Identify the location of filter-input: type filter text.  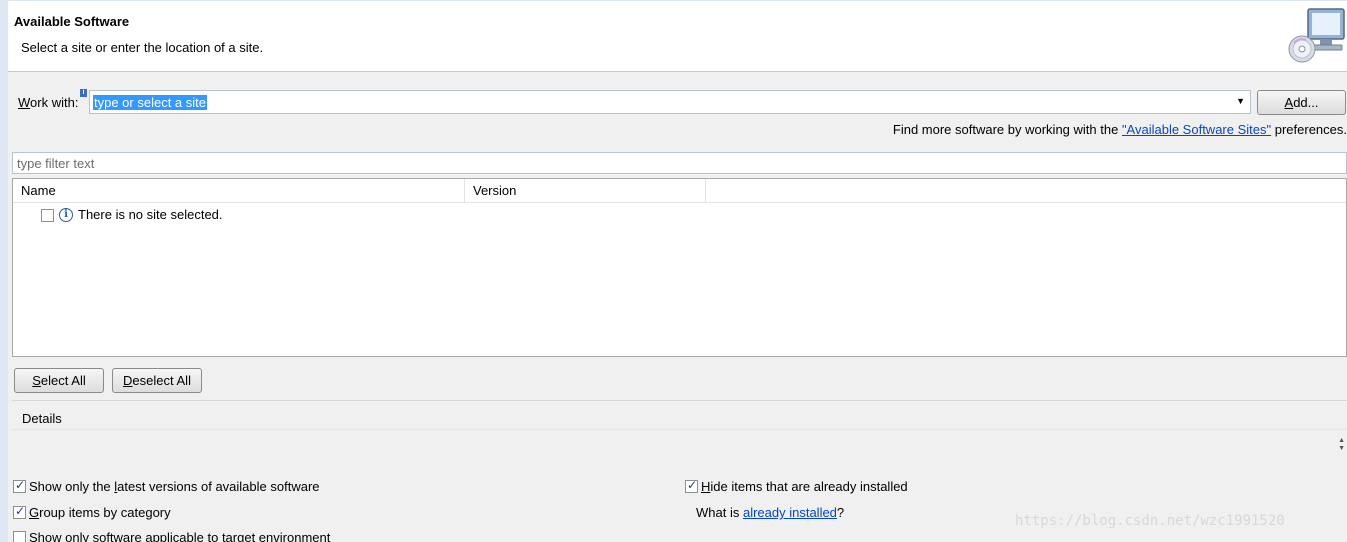
(679, 163).